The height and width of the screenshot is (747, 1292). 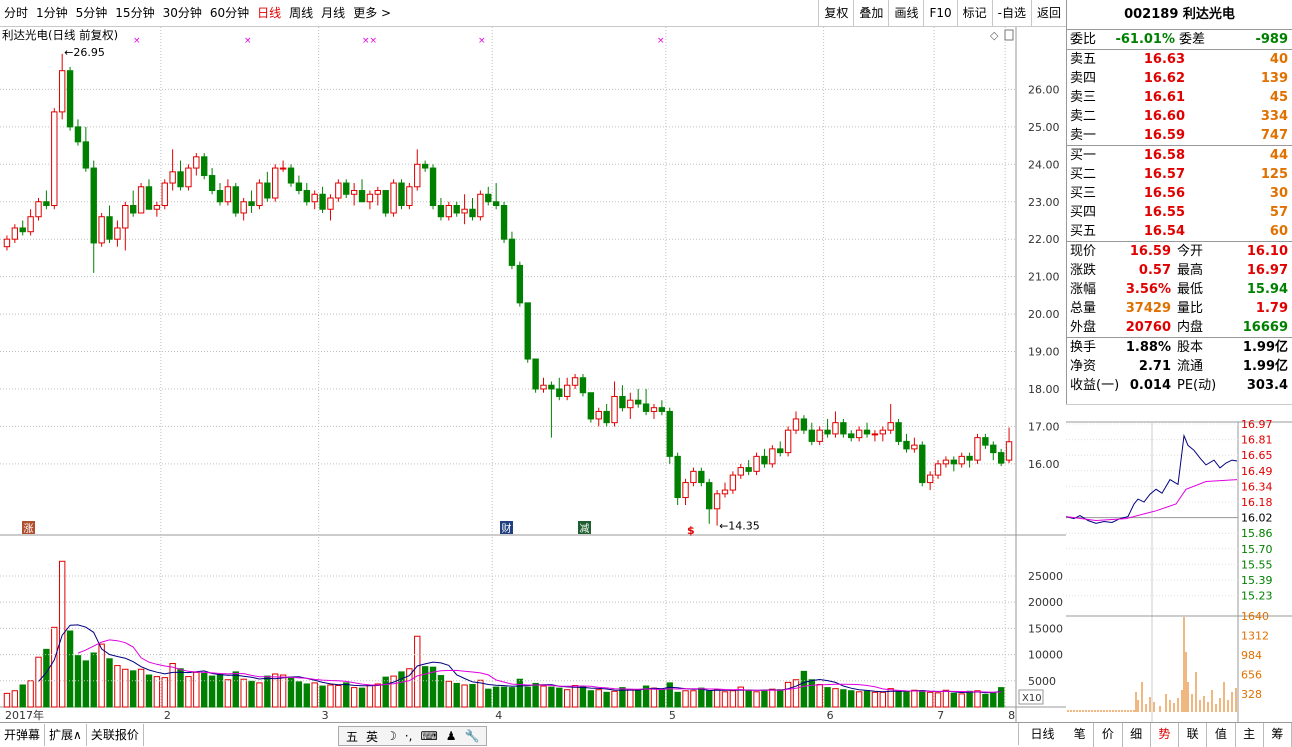 What do you see at coordinates (1108, 735) in the screenshot?
I see `right-tab-1: 价` at bounding box center [1108, 735].